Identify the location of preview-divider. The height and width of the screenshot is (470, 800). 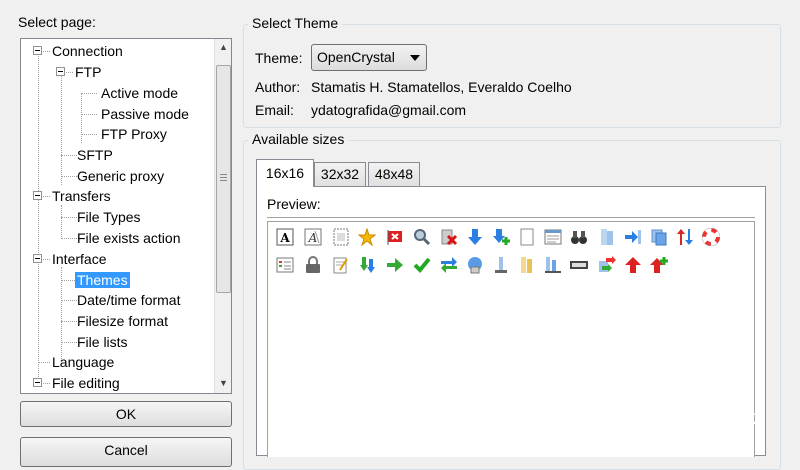
(511, 217).